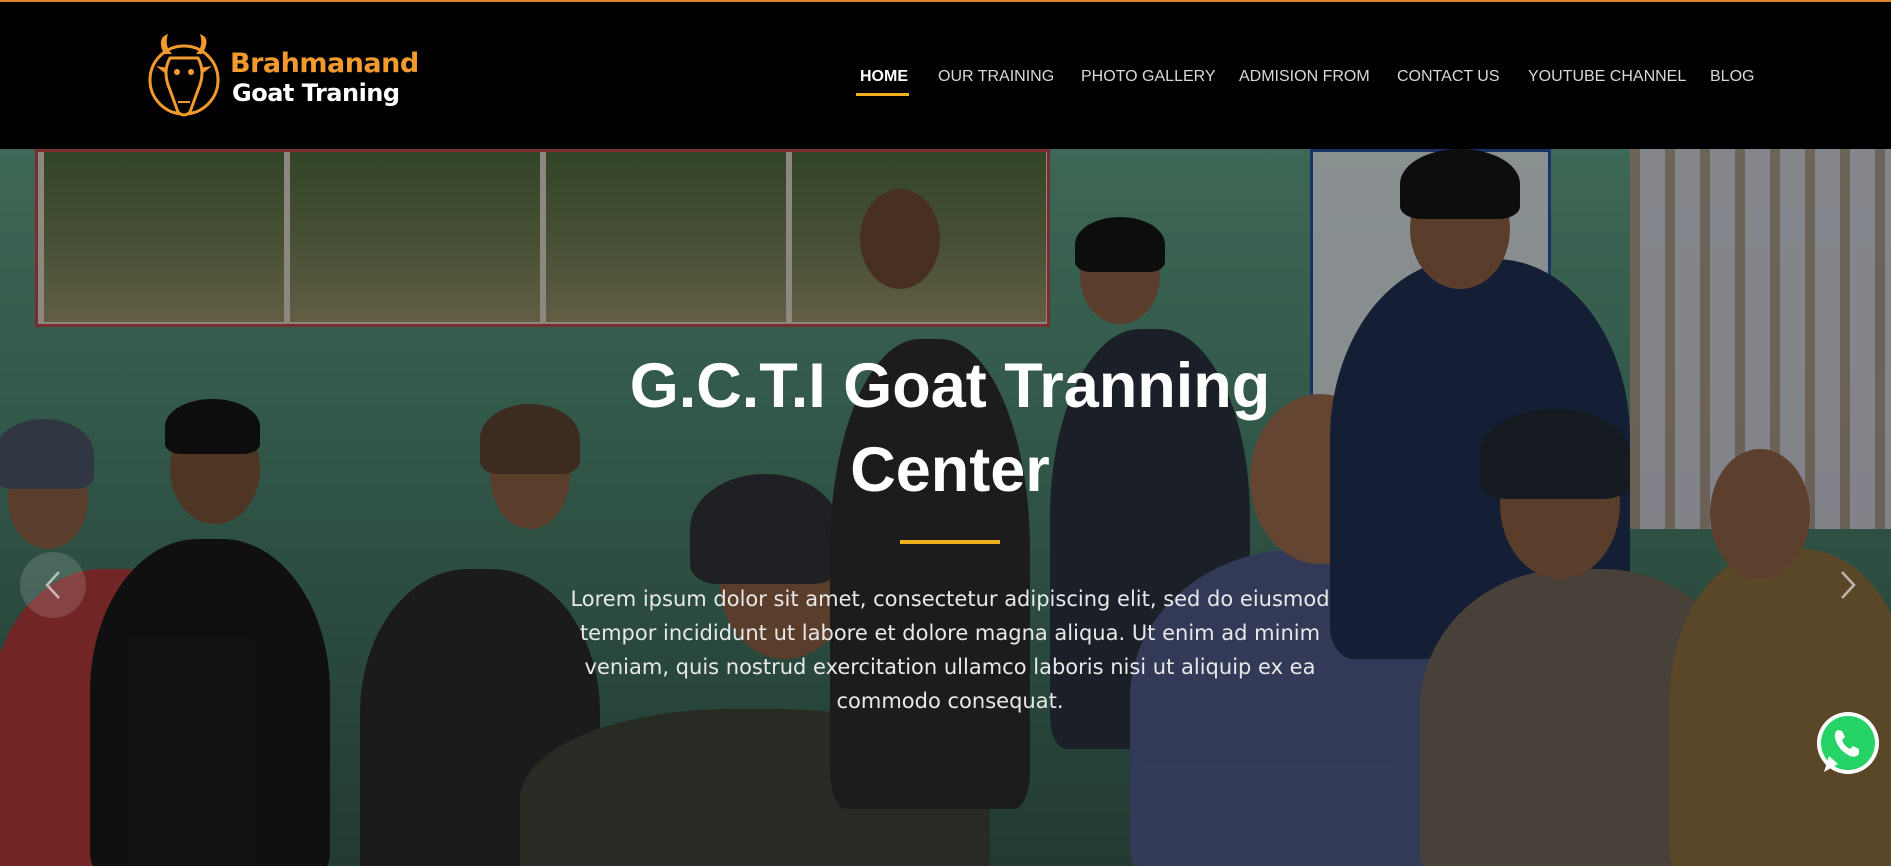 This screenshot has width=1891, height=866. I want to click on next-slide-button, so click(1848, 585).